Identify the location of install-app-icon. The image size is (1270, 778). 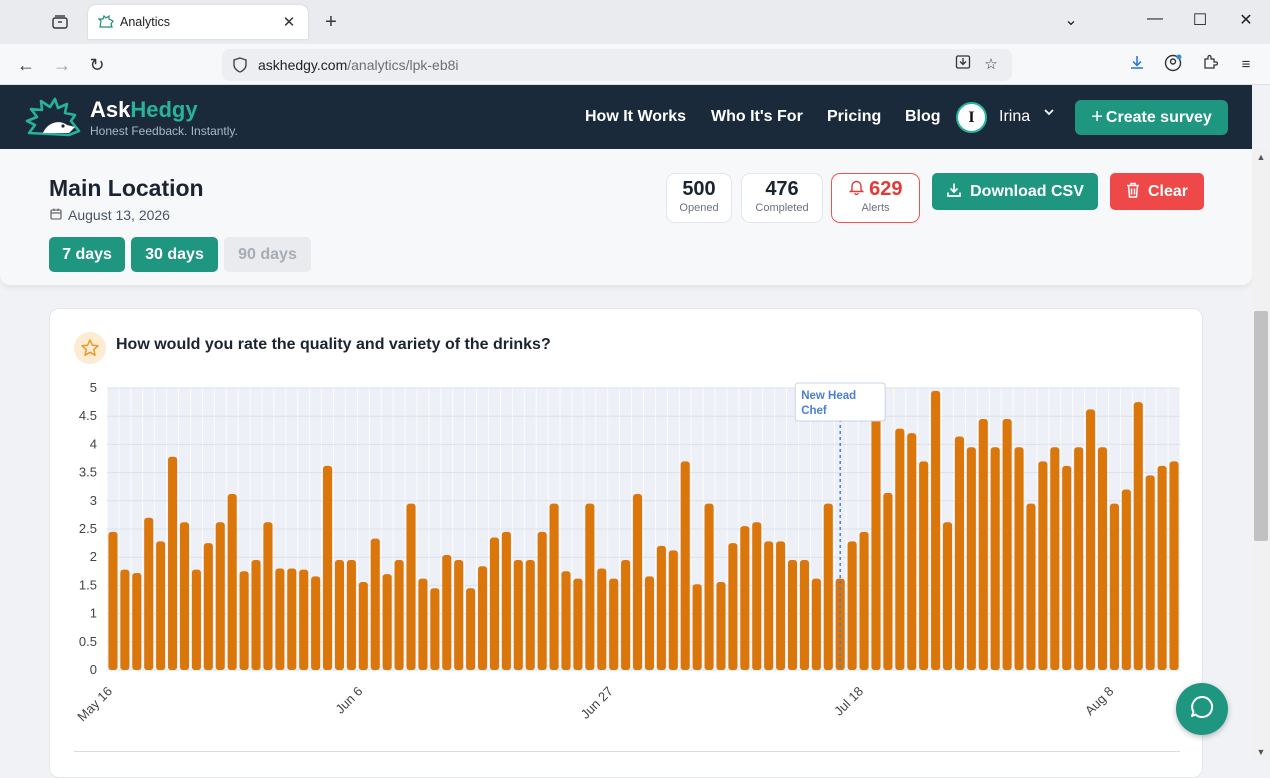
(963, 65).